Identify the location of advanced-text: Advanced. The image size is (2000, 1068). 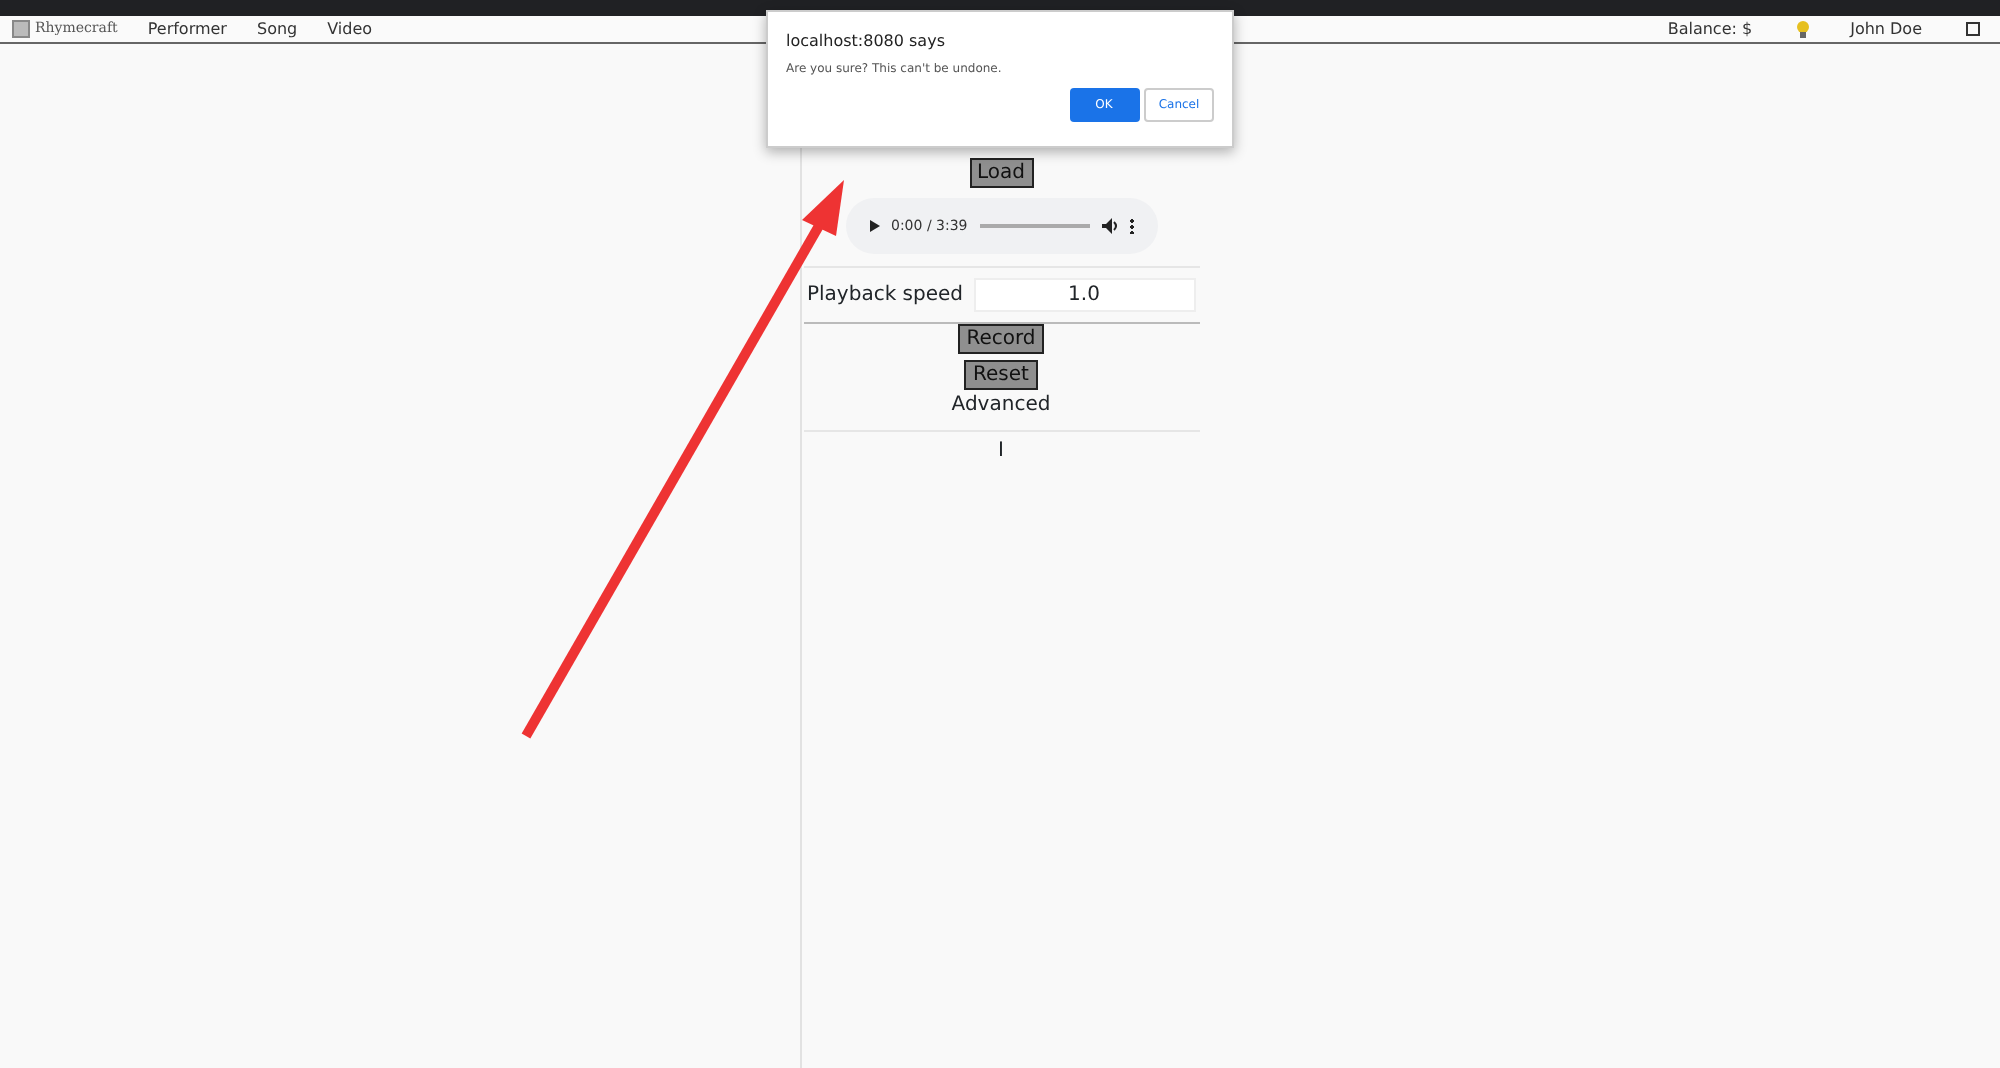
(1001, 404).